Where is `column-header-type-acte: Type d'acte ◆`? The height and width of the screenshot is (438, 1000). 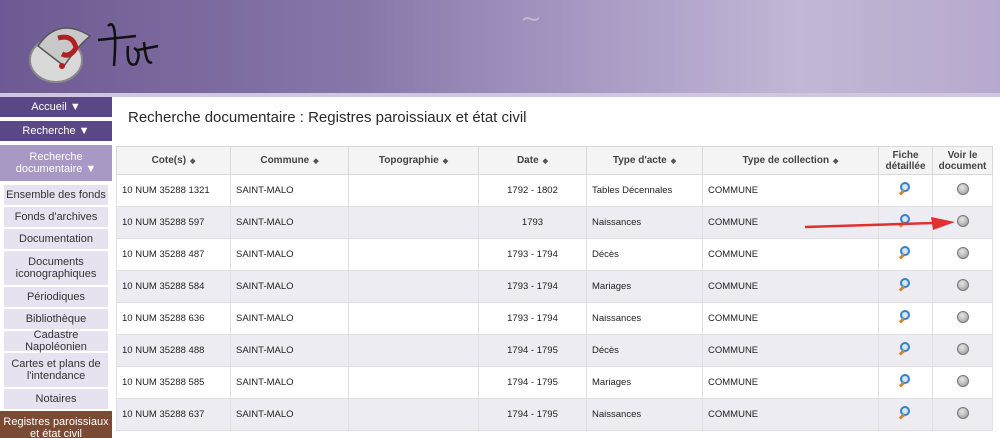 column-header-type-acte: Type d'acte ◆ is located at coordinates (644, 160).